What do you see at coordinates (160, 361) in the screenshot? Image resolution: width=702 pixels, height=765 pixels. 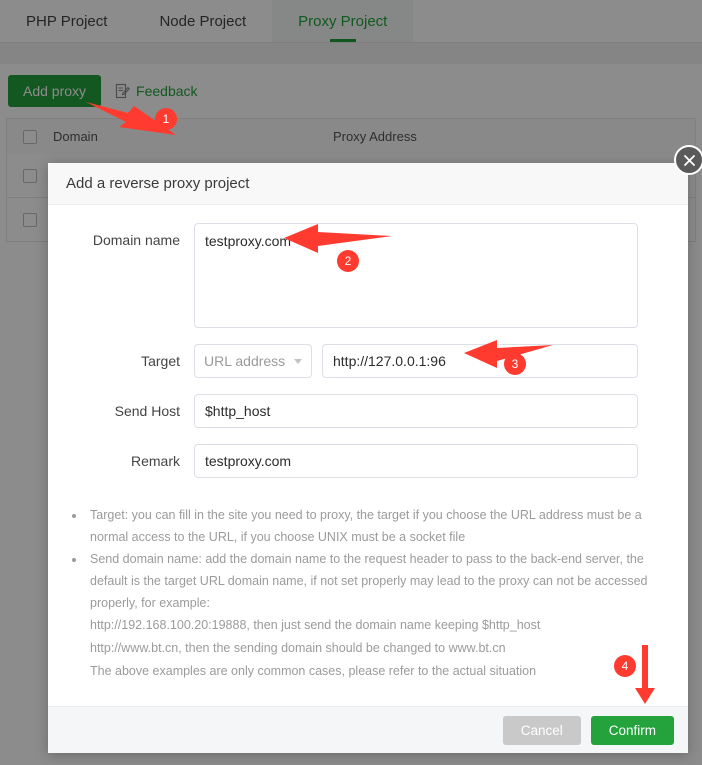 I see `target-label: Target` at bounding box center [160, 361].